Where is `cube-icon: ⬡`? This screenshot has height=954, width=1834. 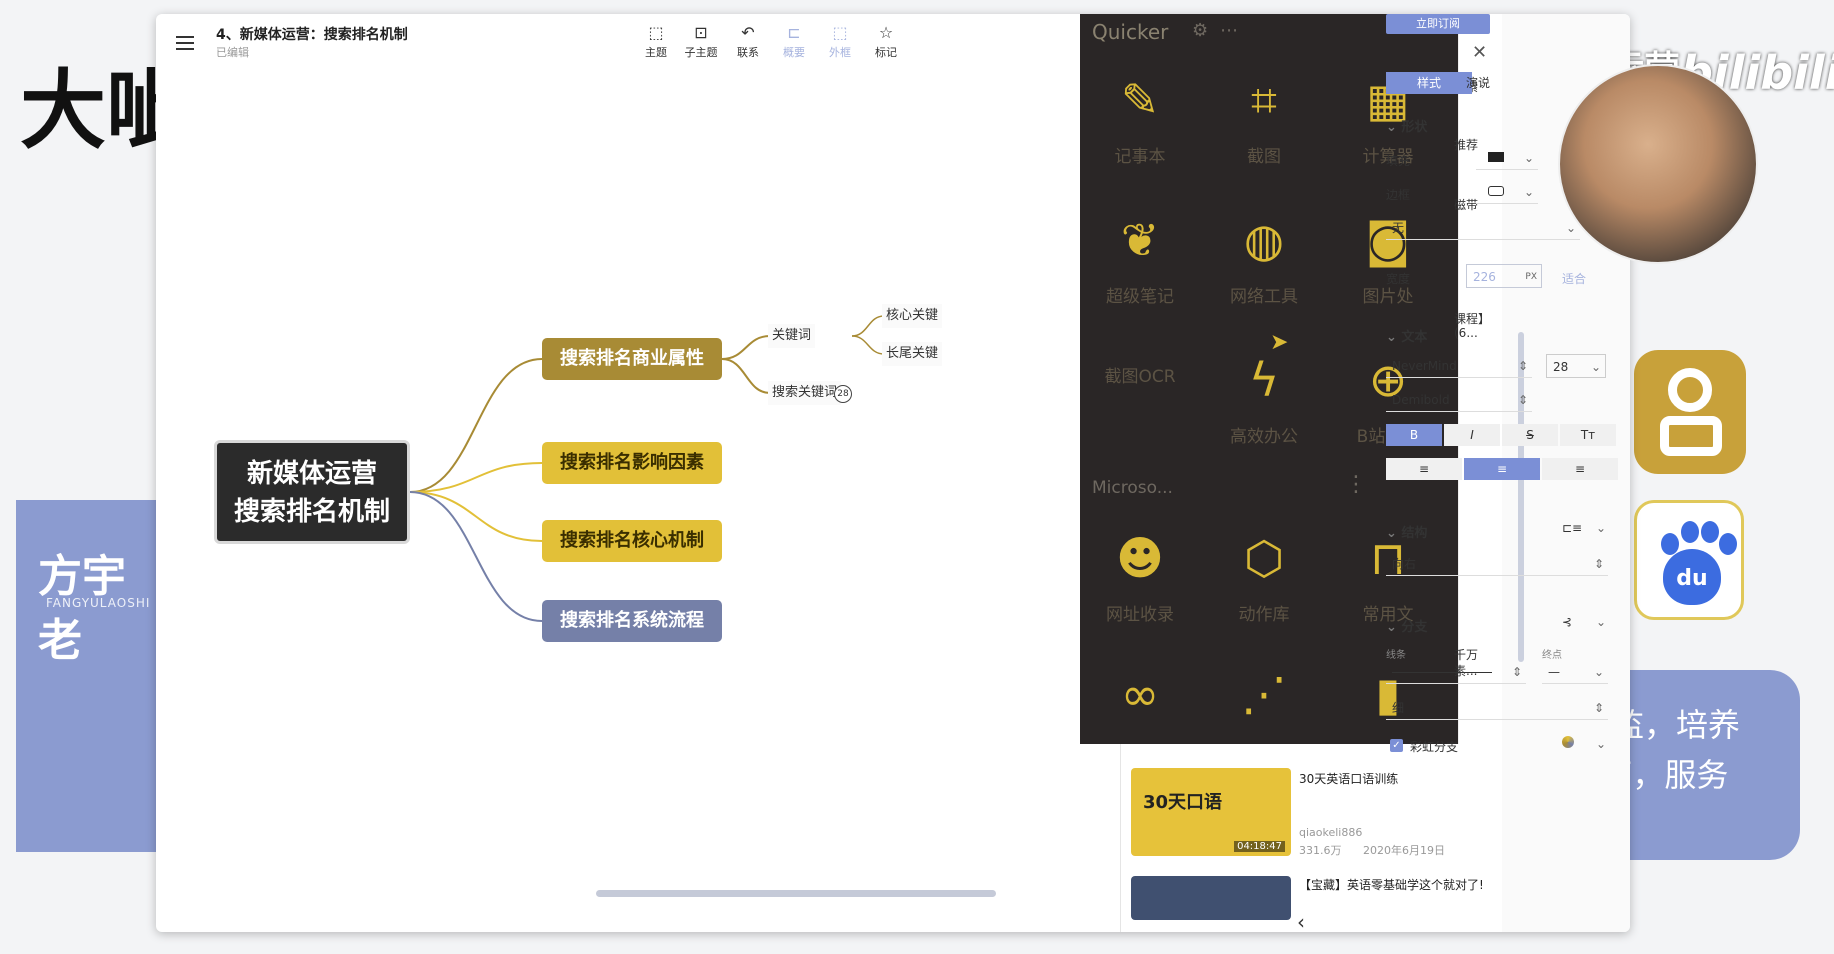
cube-icon: ⬡ is located at coordinates (1264, 558).